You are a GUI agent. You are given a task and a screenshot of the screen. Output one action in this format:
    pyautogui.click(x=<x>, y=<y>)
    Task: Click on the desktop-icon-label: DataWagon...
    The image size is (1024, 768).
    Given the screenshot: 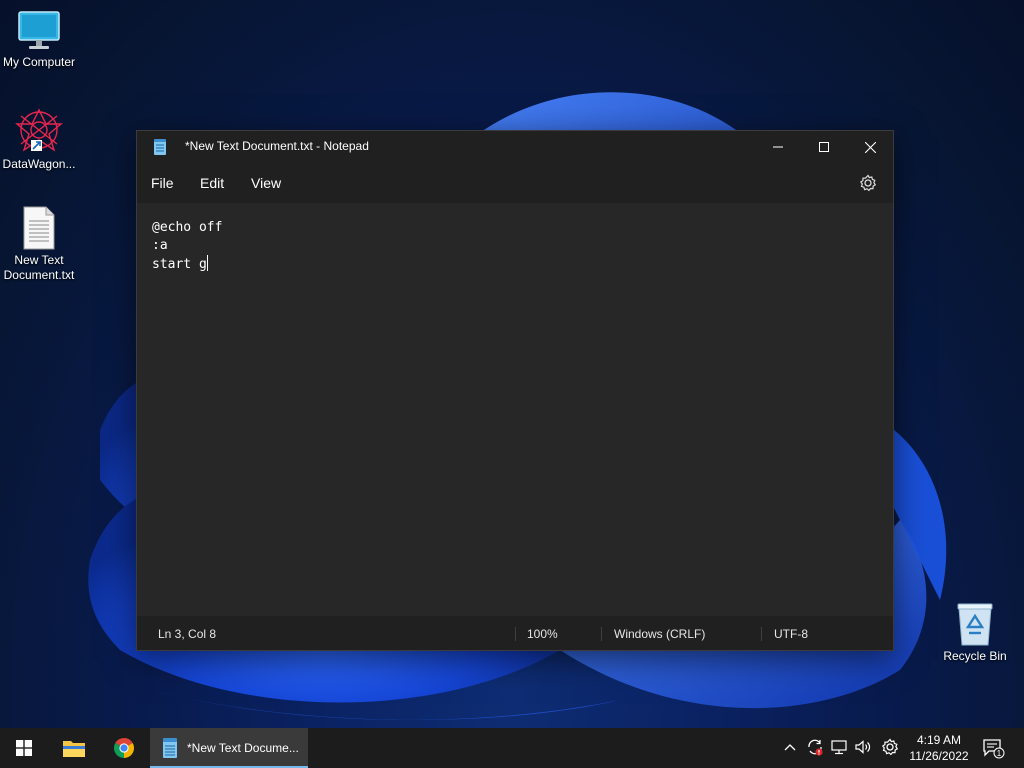 What is the action you would take?
    pyautogui.click(x=39, y=164)
    